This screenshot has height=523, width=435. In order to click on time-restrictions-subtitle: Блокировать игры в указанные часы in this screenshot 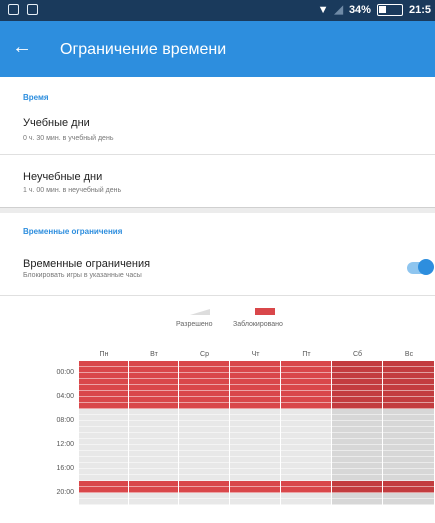, I will do `click(82, 275)`.